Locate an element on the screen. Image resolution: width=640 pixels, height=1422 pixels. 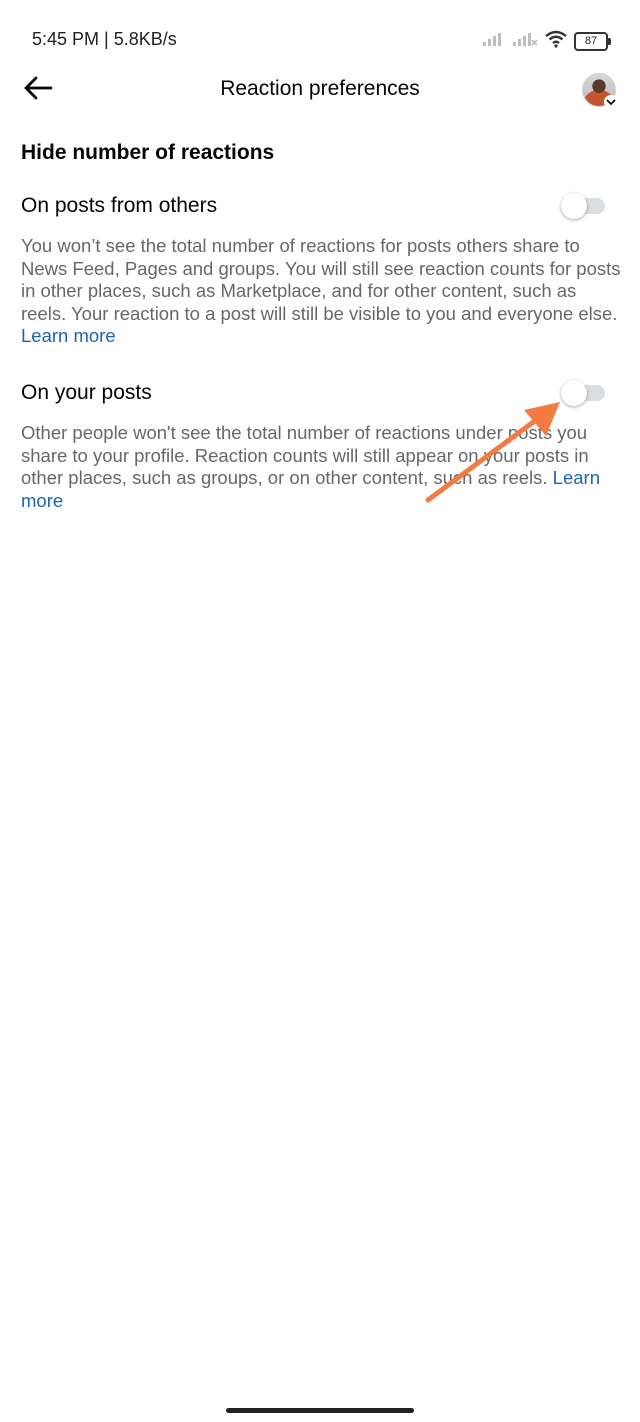
profile-switcher is located at coordinates (600, 91).